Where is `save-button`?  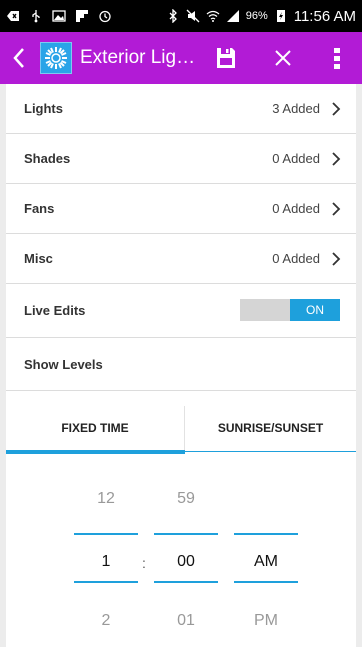
save-button is located at coordinates (226, 58).